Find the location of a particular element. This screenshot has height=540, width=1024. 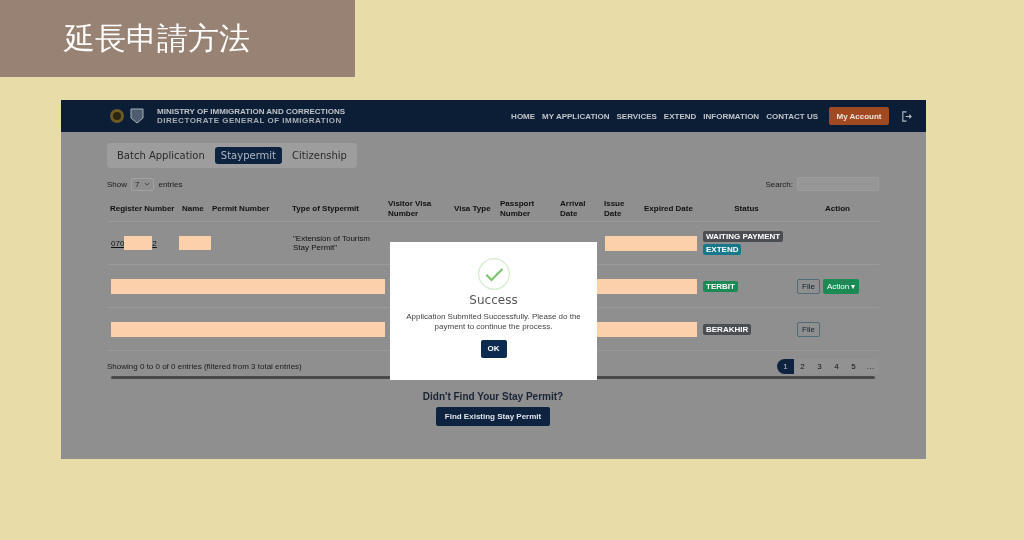

status-badge: EXTEND is located at coordinates (722, 250).